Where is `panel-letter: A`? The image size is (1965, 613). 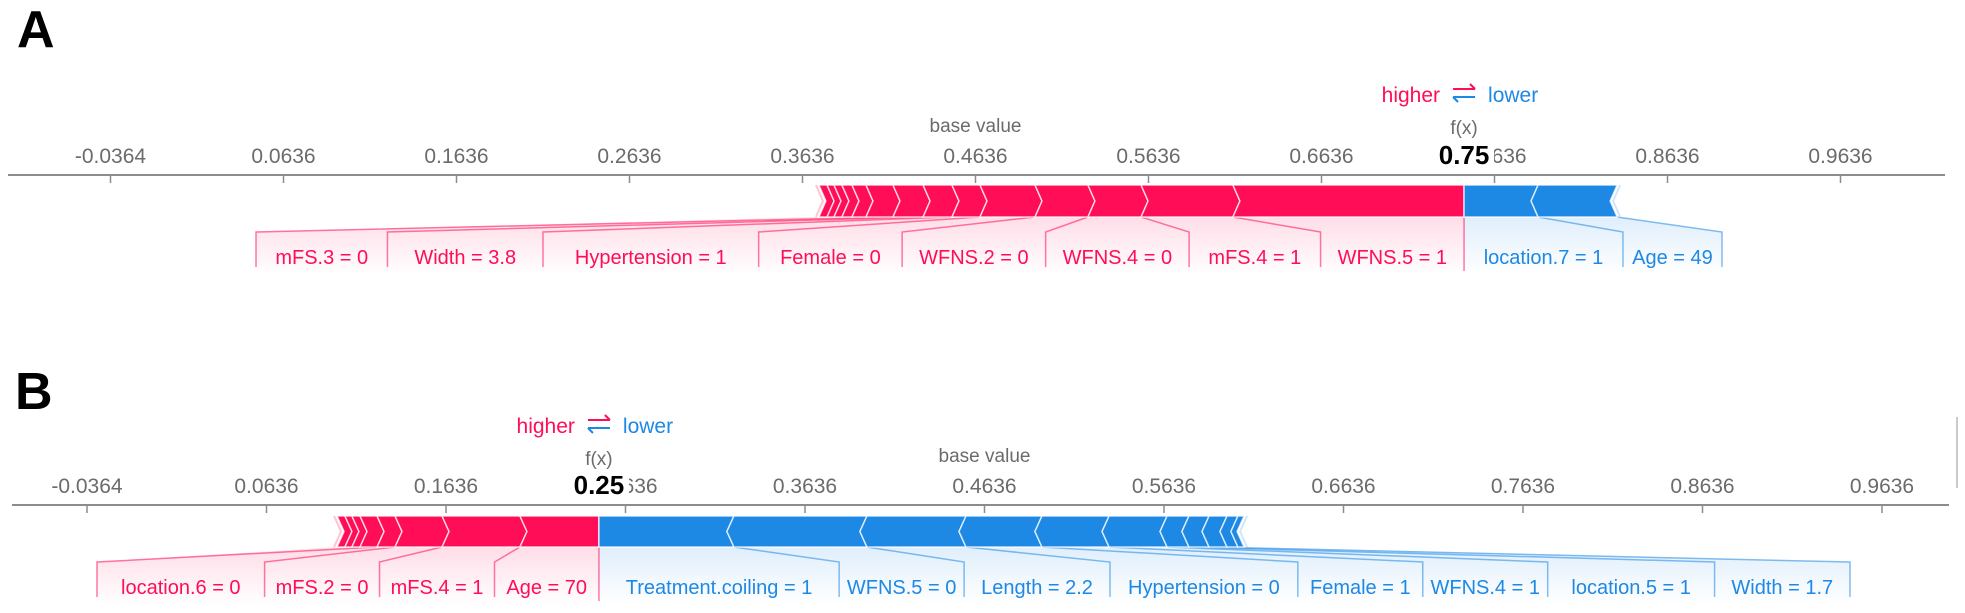 panel-letter: A is located at coordinates (36, 30).